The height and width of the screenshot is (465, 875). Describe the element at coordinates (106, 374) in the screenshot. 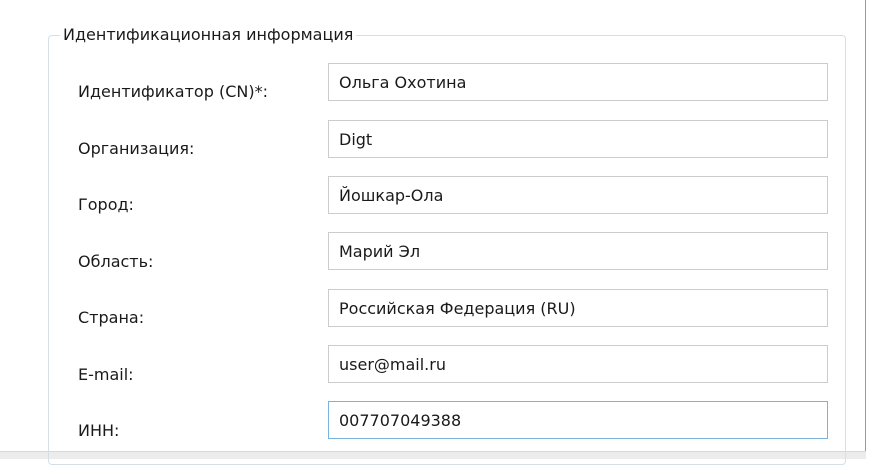

I see `email-label: E-mail:` at that location.